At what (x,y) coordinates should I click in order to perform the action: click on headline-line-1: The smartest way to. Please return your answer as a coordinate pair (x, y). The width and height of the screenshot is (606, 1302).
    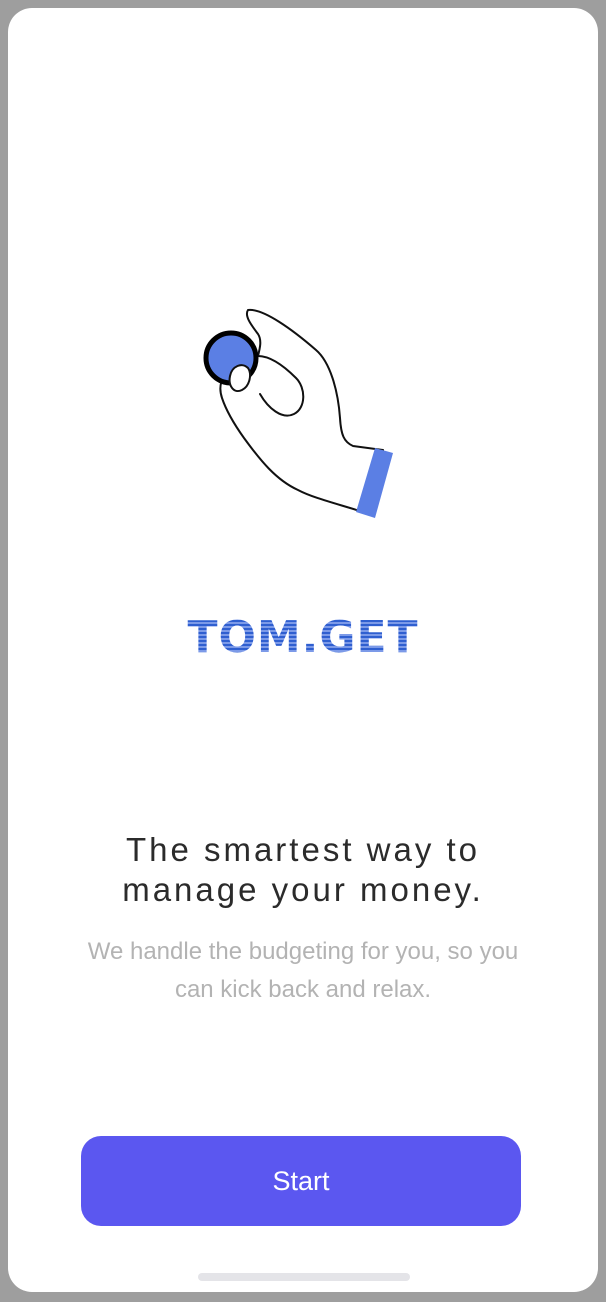
    Looking at the image, I should click on (303, 849).